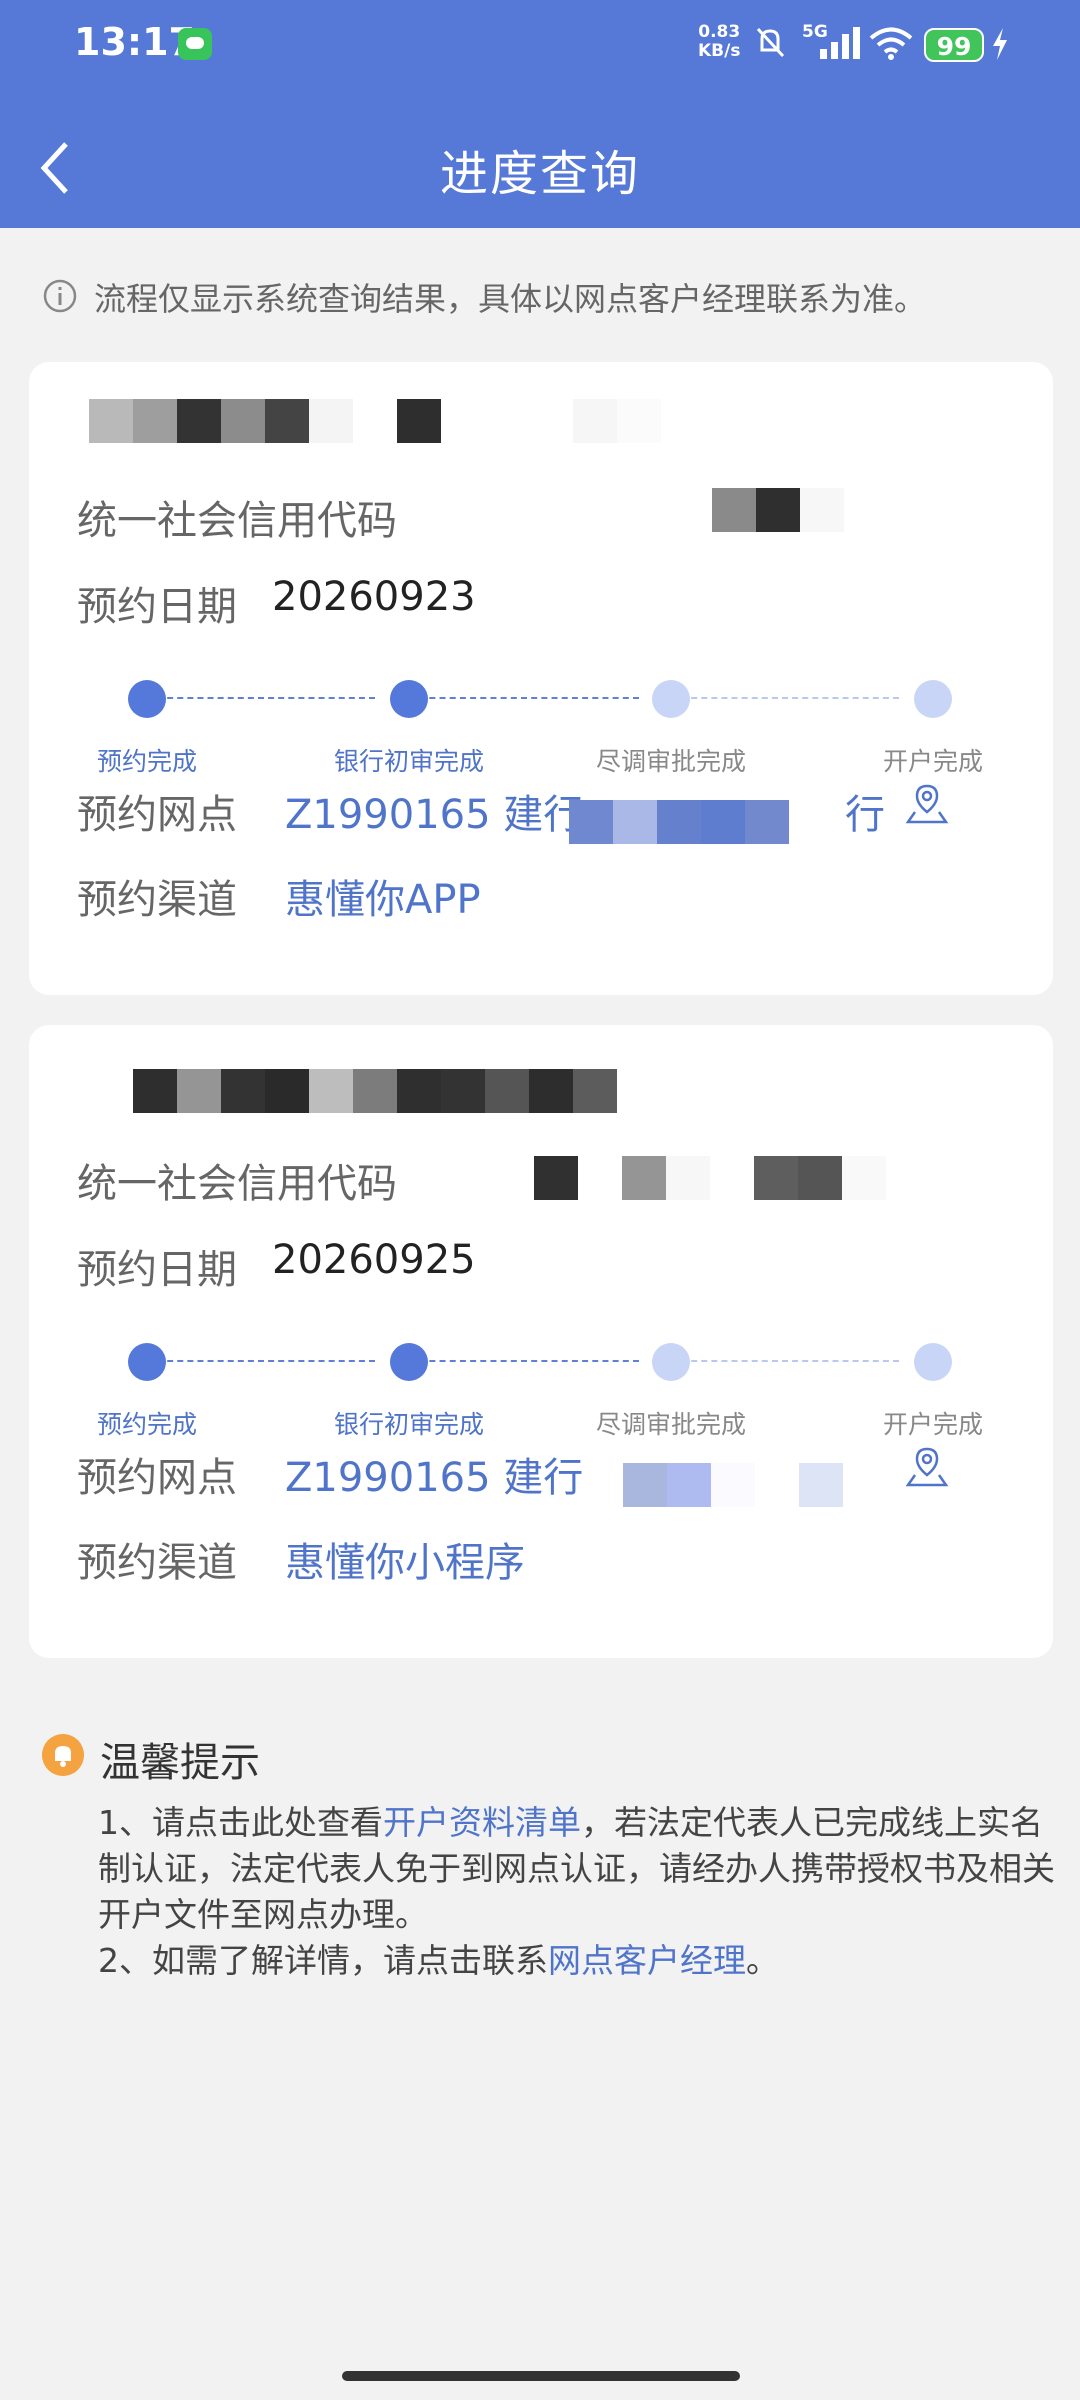  Describe the element at coordinates (719, 51) in the screenshot. I see `net-speed-unit: KB/s` at that location.